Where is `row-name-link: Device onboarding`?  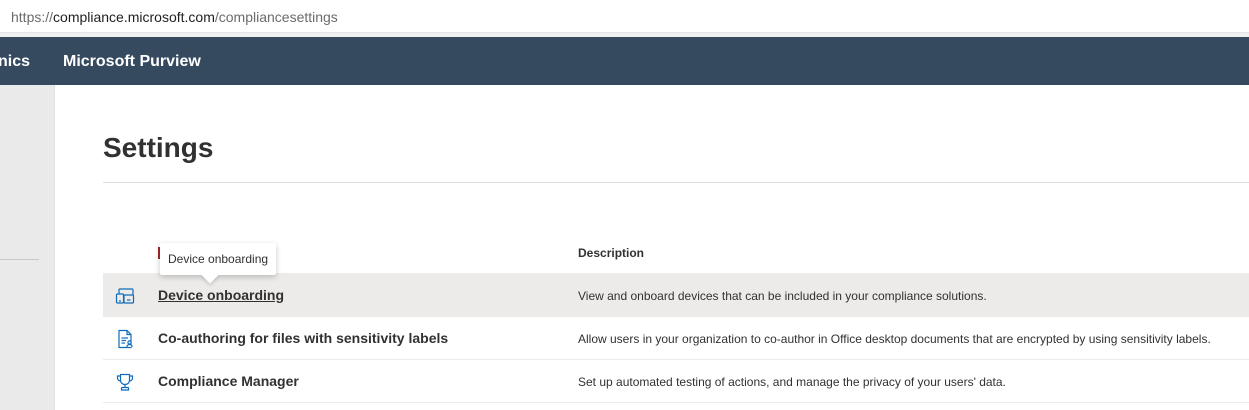 row-name-link: Device onboarding is located at coordinates (221, 295).